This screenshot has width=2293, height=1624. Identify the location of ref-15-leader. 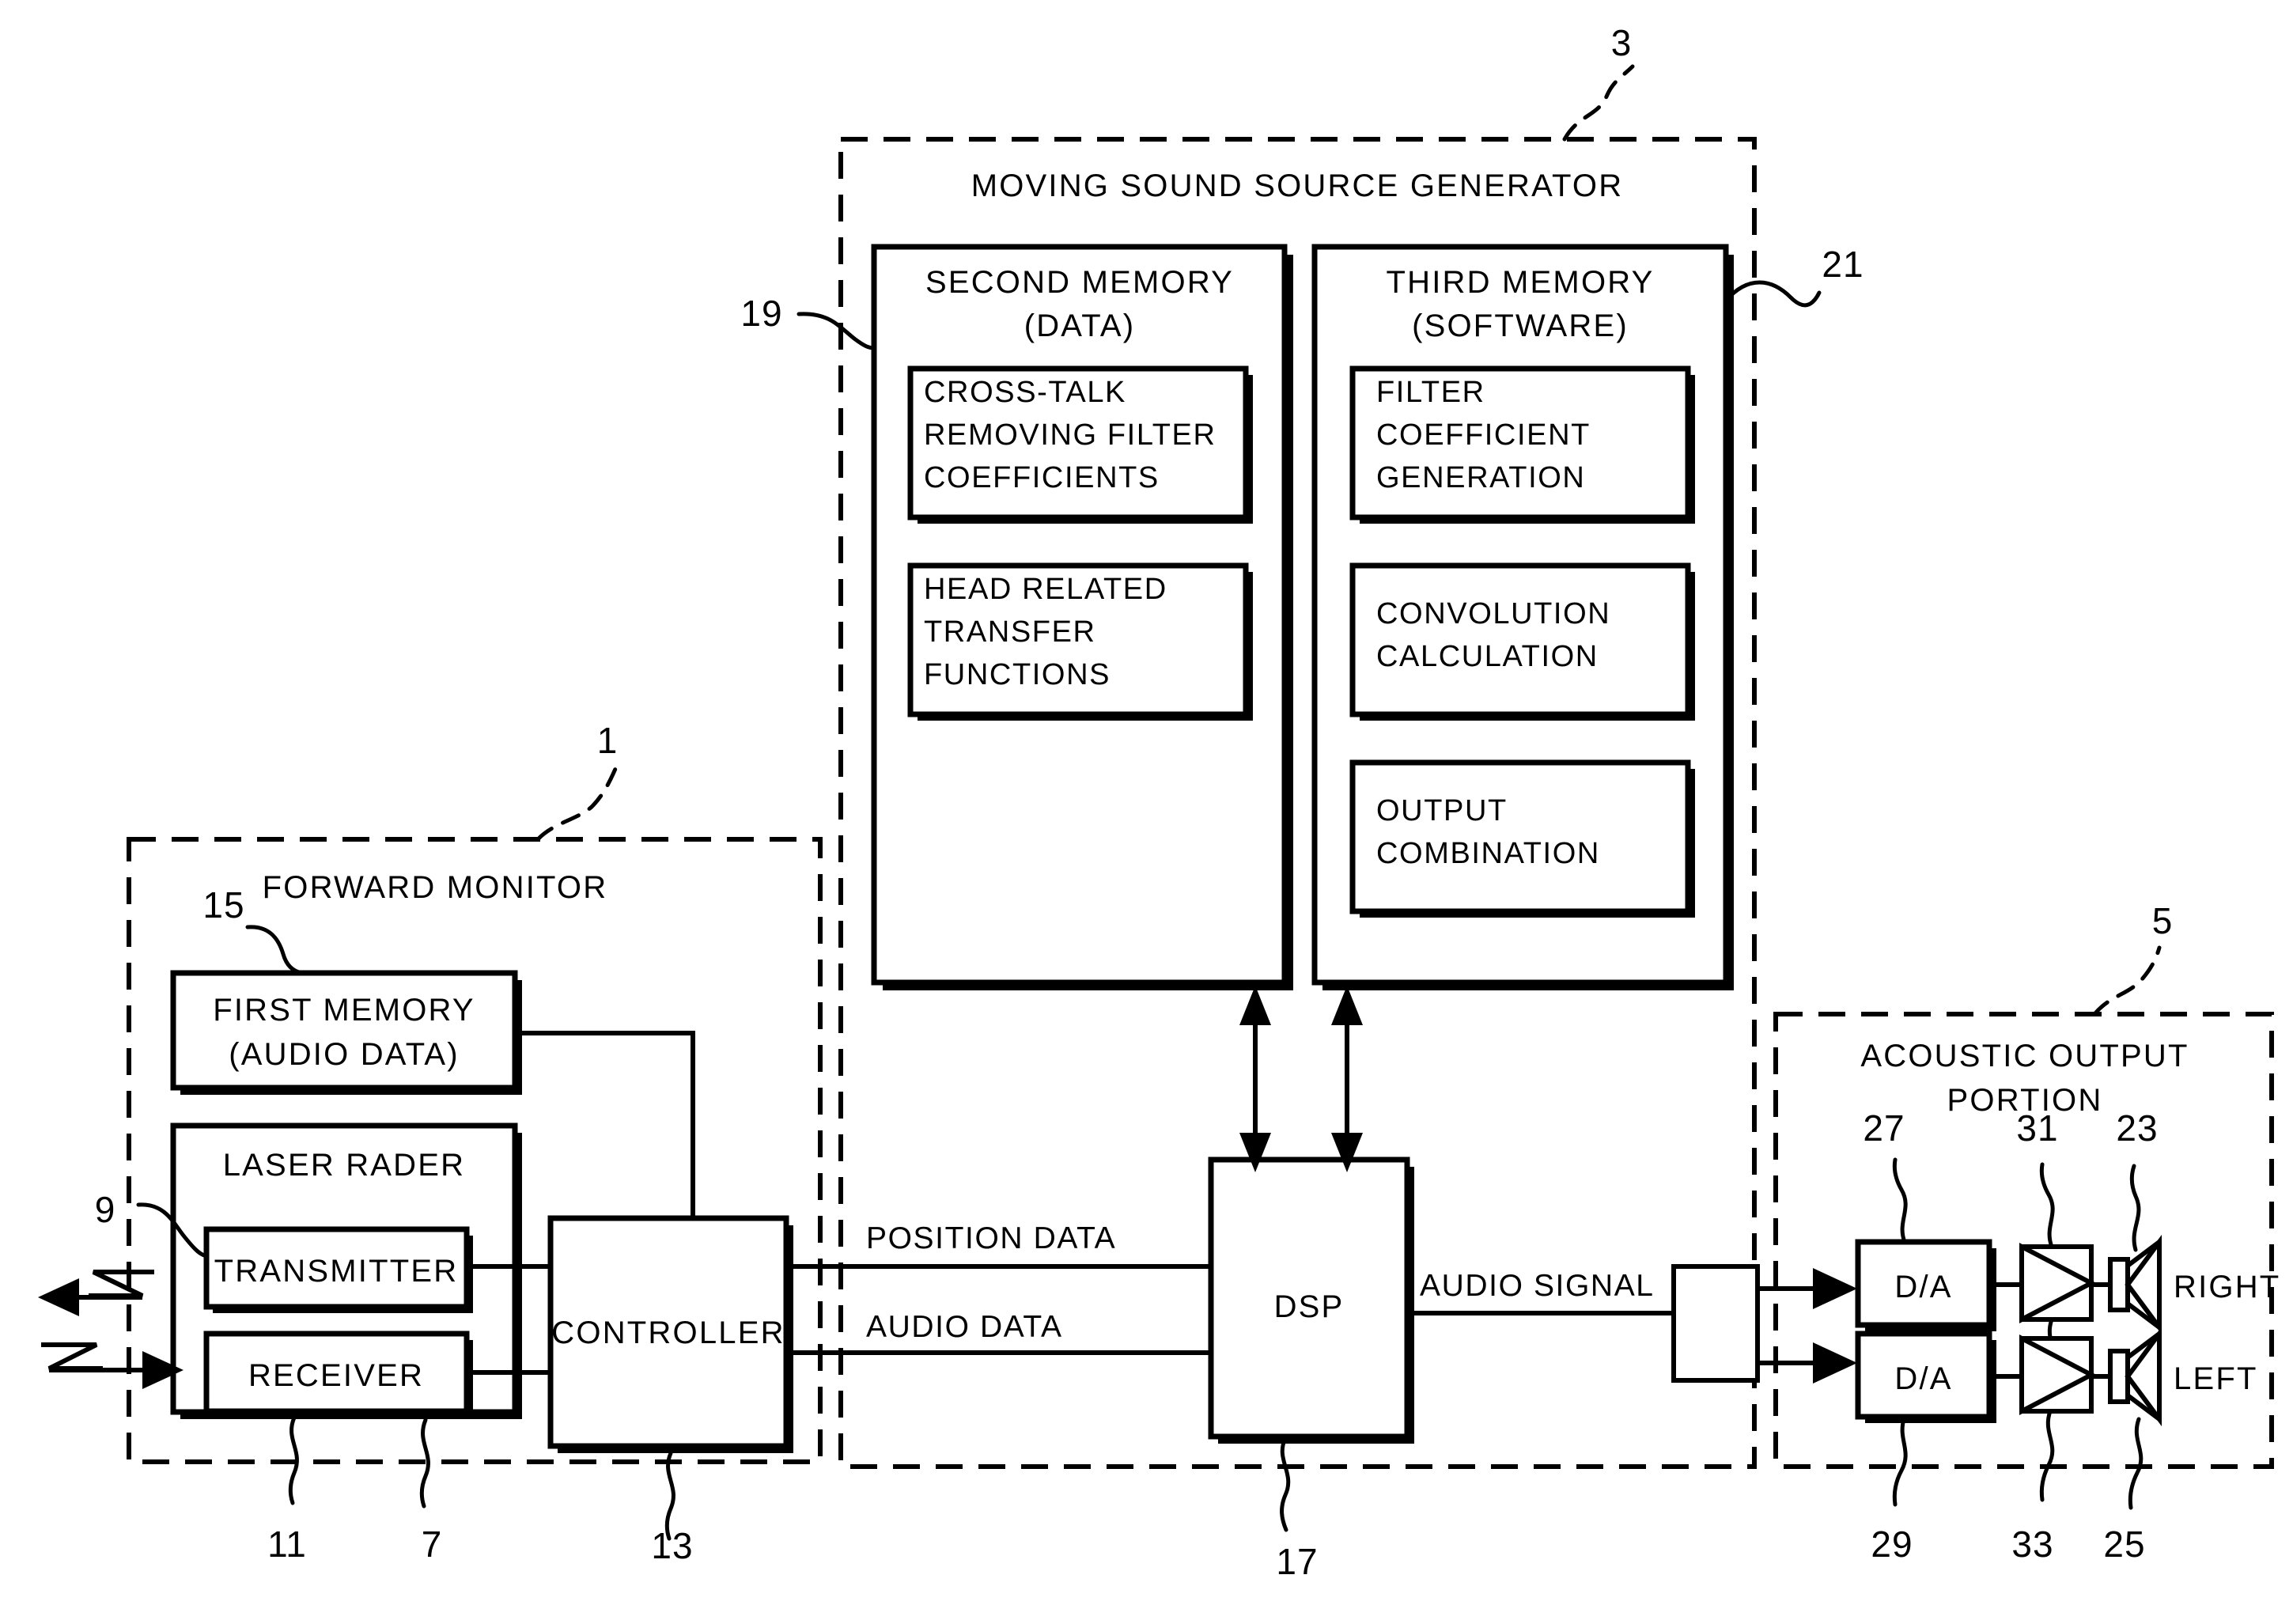
(275, 950).